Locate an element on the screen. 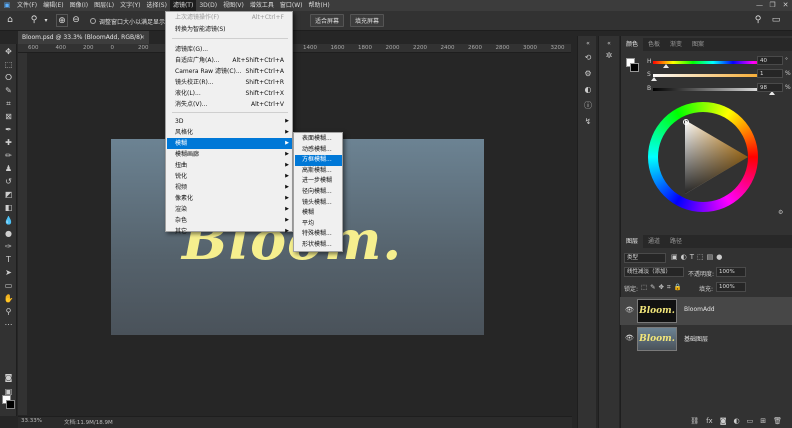 The width and height of the screenshot is (792, 428). tab-gradients: 渐变 is located at coordinates (676, 44).